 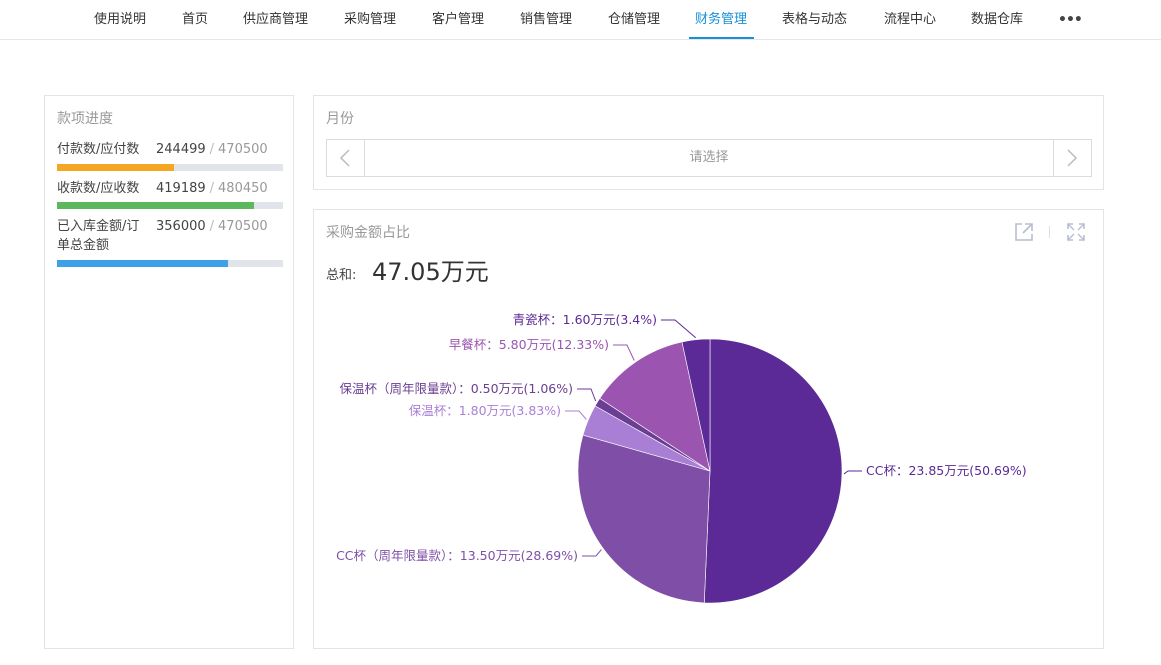 What do you see at coordinates (120, 20) in the screenshot?
I see `nav-item-manual: 使用说明` at bounding box center [120, 20].